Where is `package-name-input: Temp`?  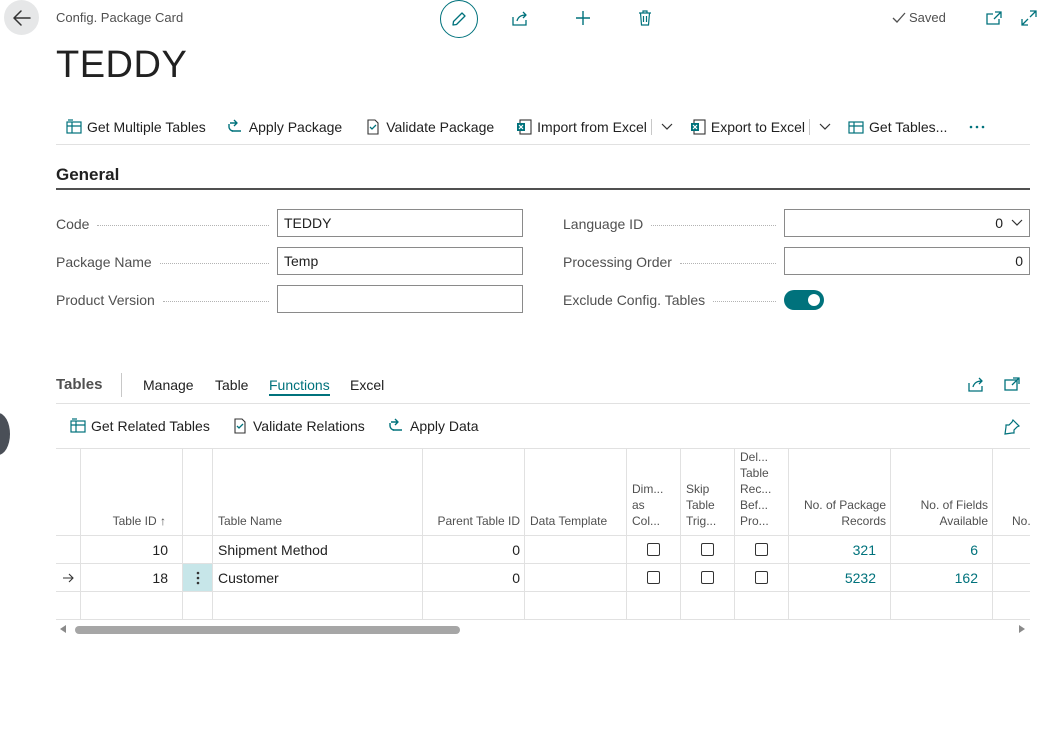
package-name-input: Temp is located at coordinates (400, 261).